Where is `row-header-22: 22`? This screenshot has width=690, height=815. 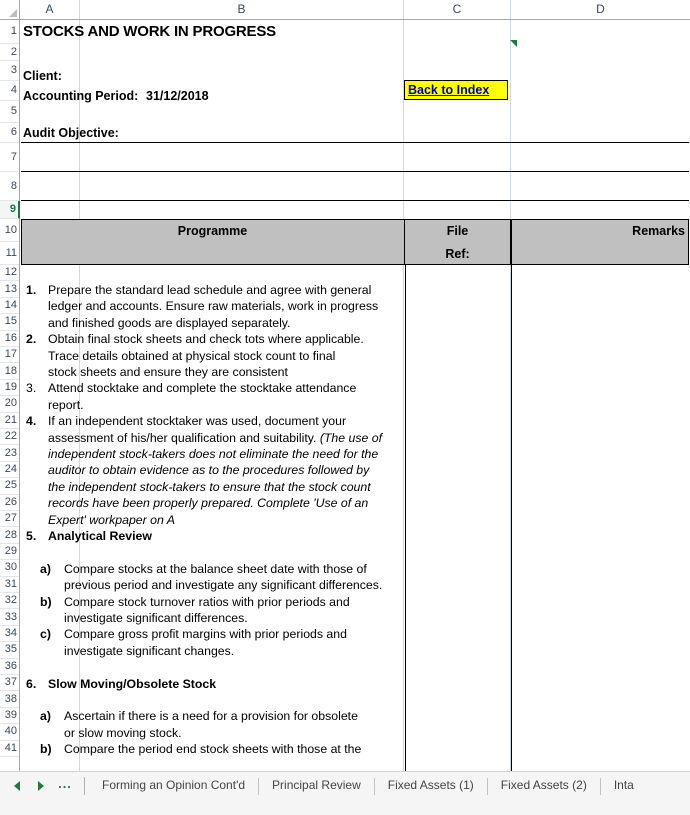
row-header-22: 22 is located at coordinates (9, 437).